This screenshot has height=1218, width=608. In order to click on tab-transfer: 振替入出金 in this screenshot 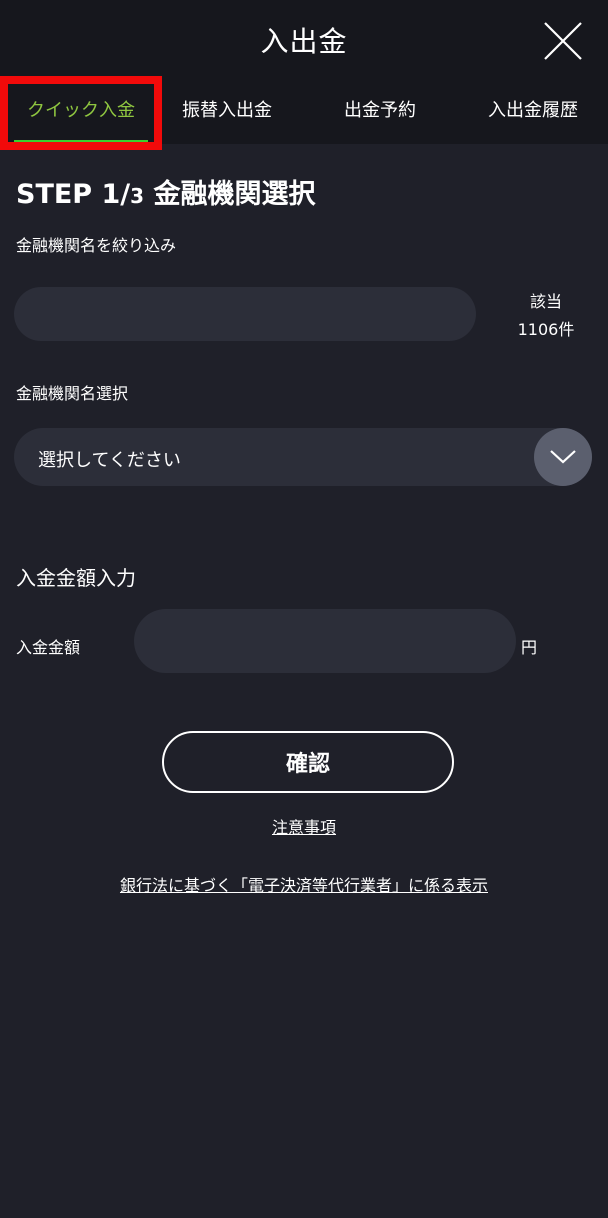, I will do `click(227, 112)`.